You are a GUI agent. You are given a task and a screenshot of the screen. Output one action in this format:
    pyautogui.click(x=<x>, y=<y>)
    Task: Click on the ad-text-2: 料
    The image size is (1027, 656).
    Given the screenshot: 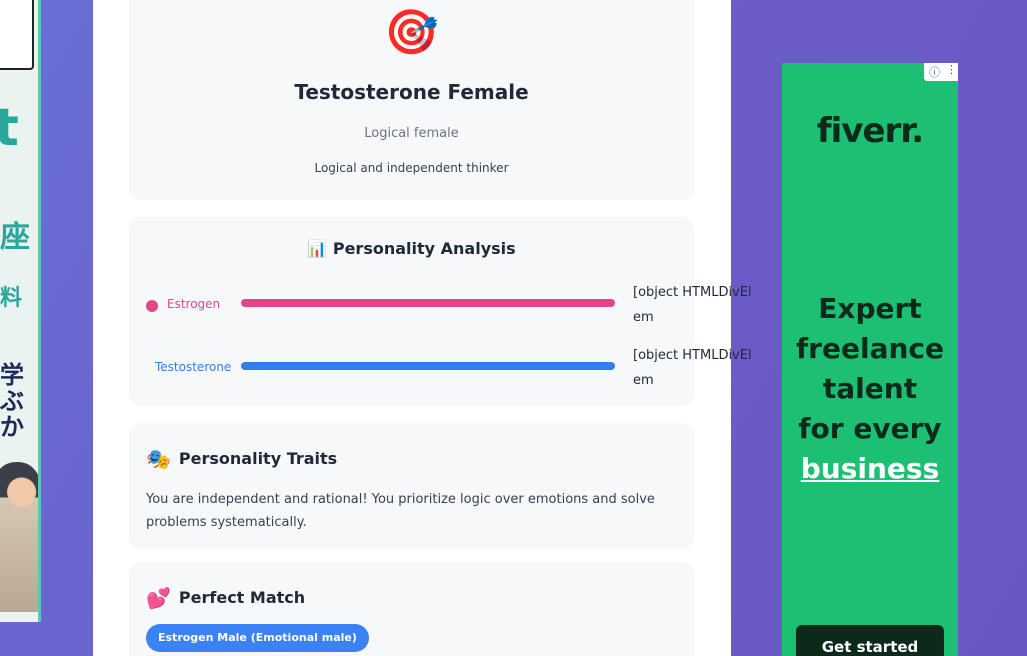 What is the action you would take?
    pyautogui.click(x=11, y=298)
    